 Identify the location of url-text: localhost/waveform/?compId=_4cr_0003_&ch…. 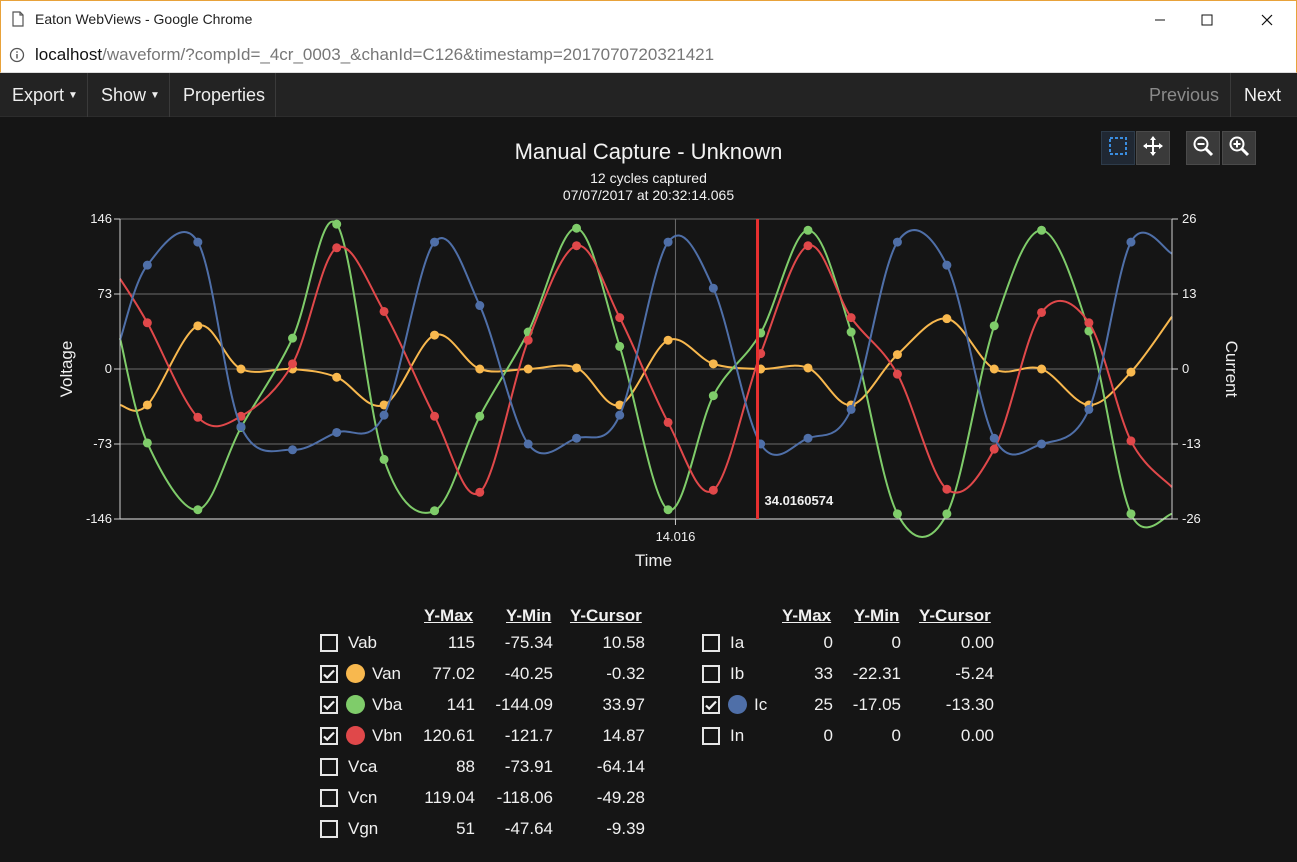
(374, 55).